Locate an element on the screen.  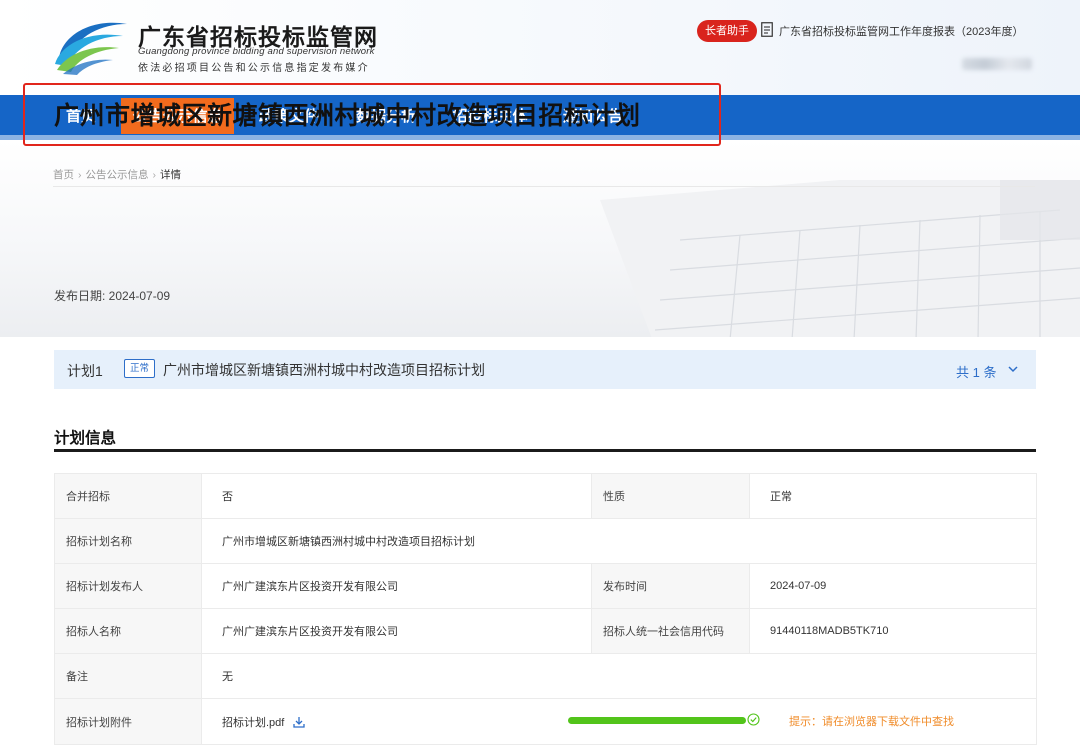
field-value: 无 is located at coordinates (619, 676).